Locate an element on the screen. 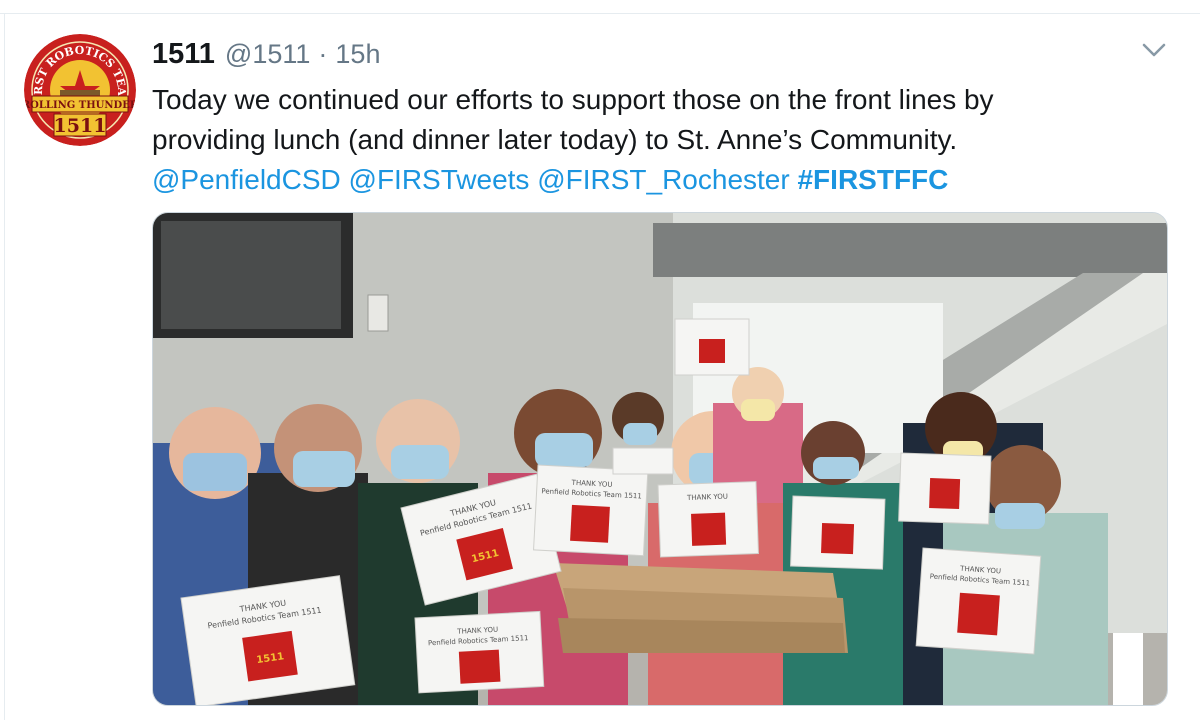 This screenshot has height=720, width=1200. sign-line-1: THANK YOU is located at coordinates (707, 497).